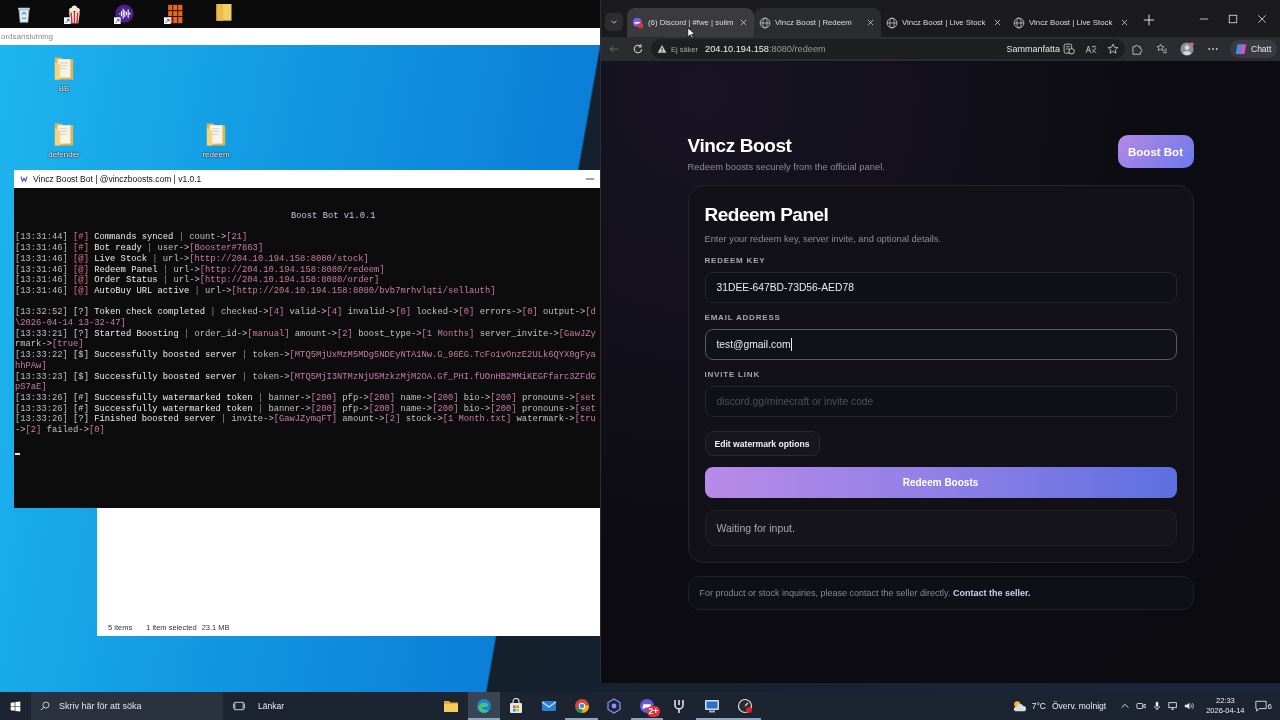 This screenshot has width=1280, height=720. I want to click on input-field: test@gmail.com, so click(940, 344).